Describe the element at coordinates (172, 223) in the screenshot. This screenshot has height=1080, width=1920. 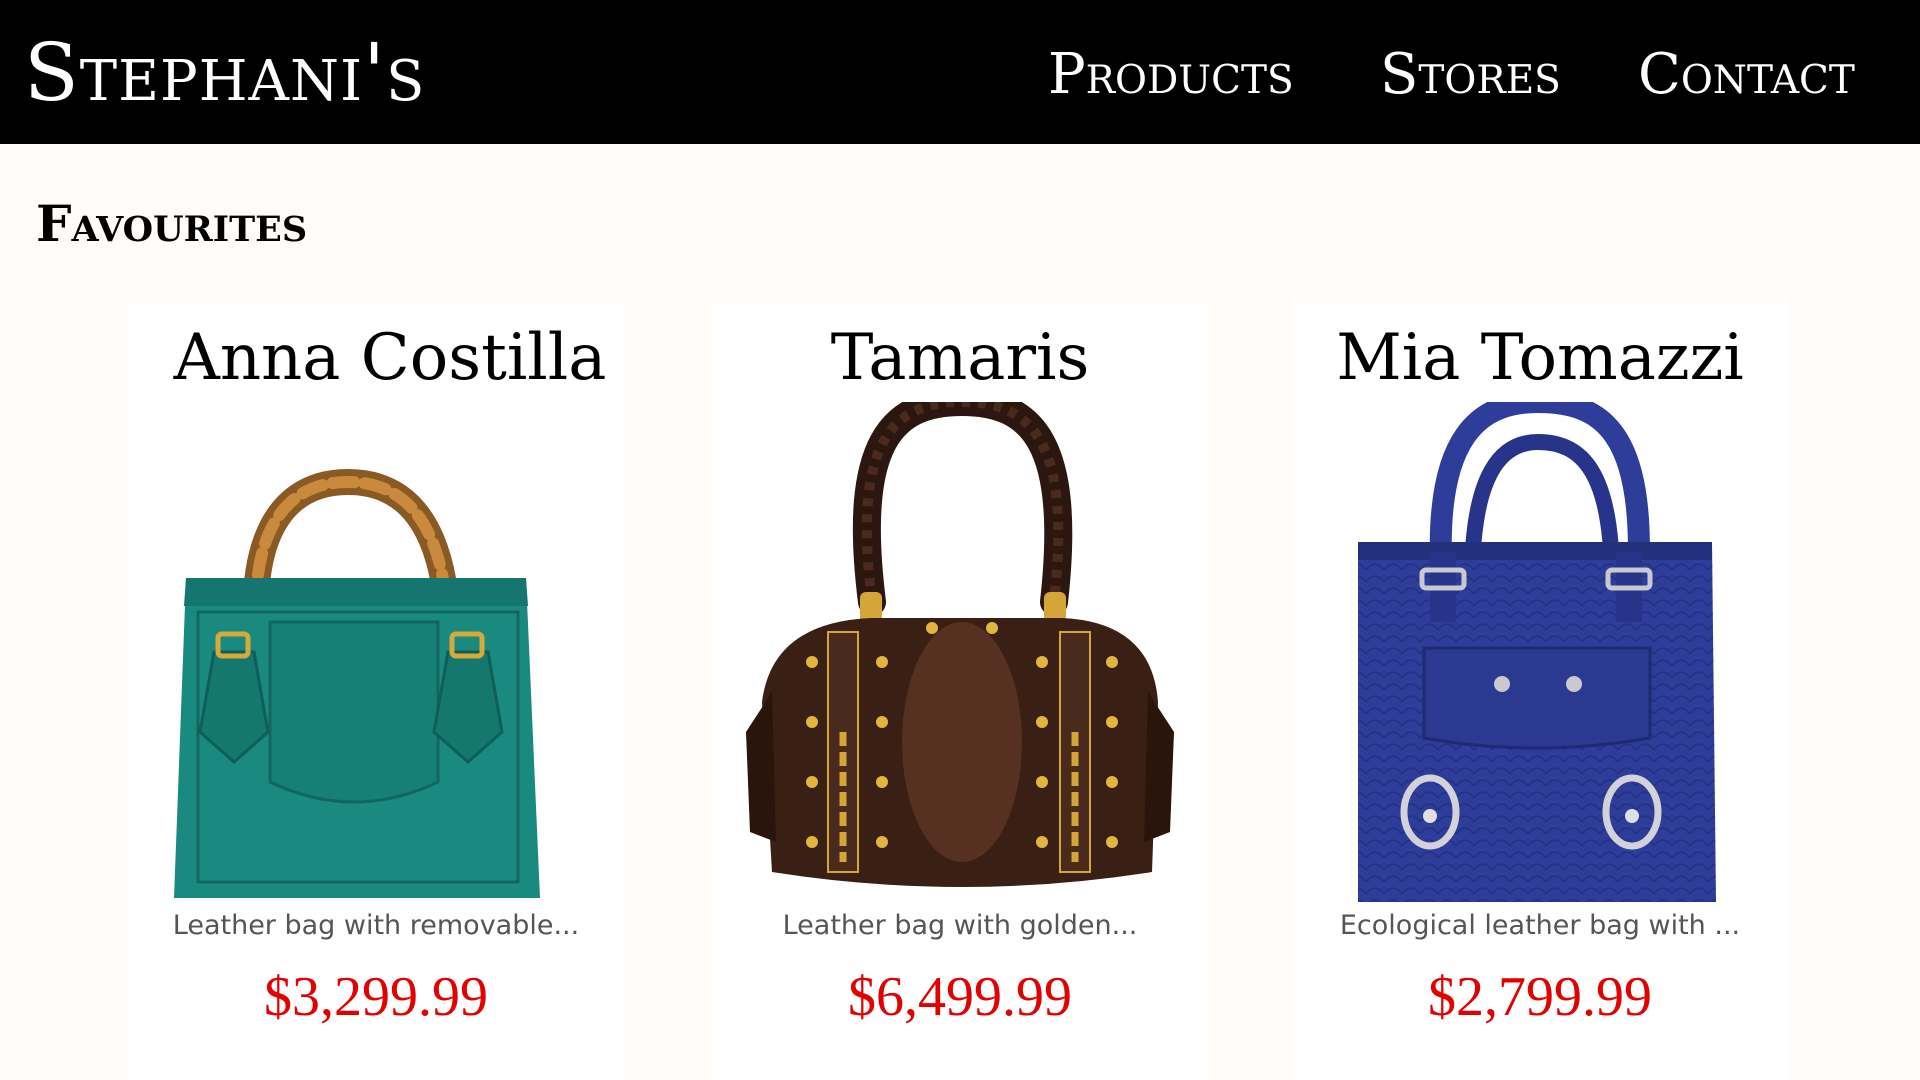
I see `section-title-favourites: Favourites` at that location.